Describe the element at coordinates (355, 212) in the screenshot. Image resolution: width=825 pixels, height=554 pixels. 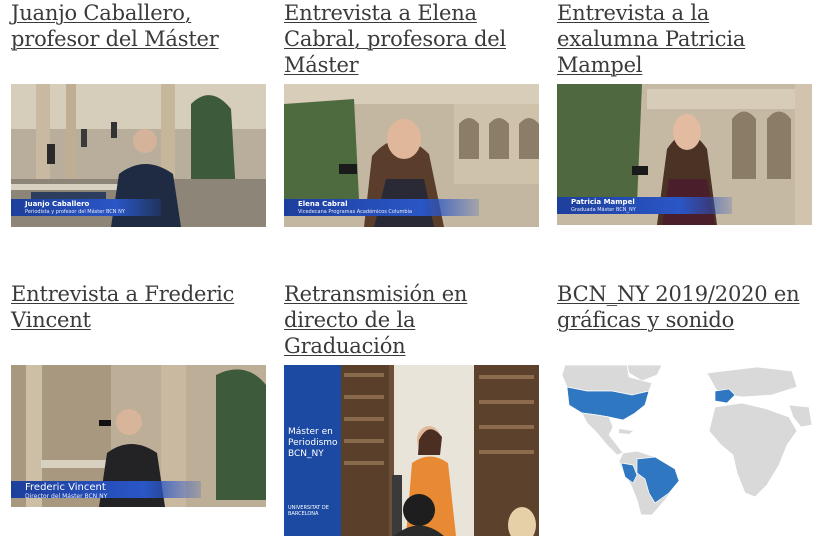
I see `lower-third-role: Vicedecana Programas Académicos Columbia` at that location.